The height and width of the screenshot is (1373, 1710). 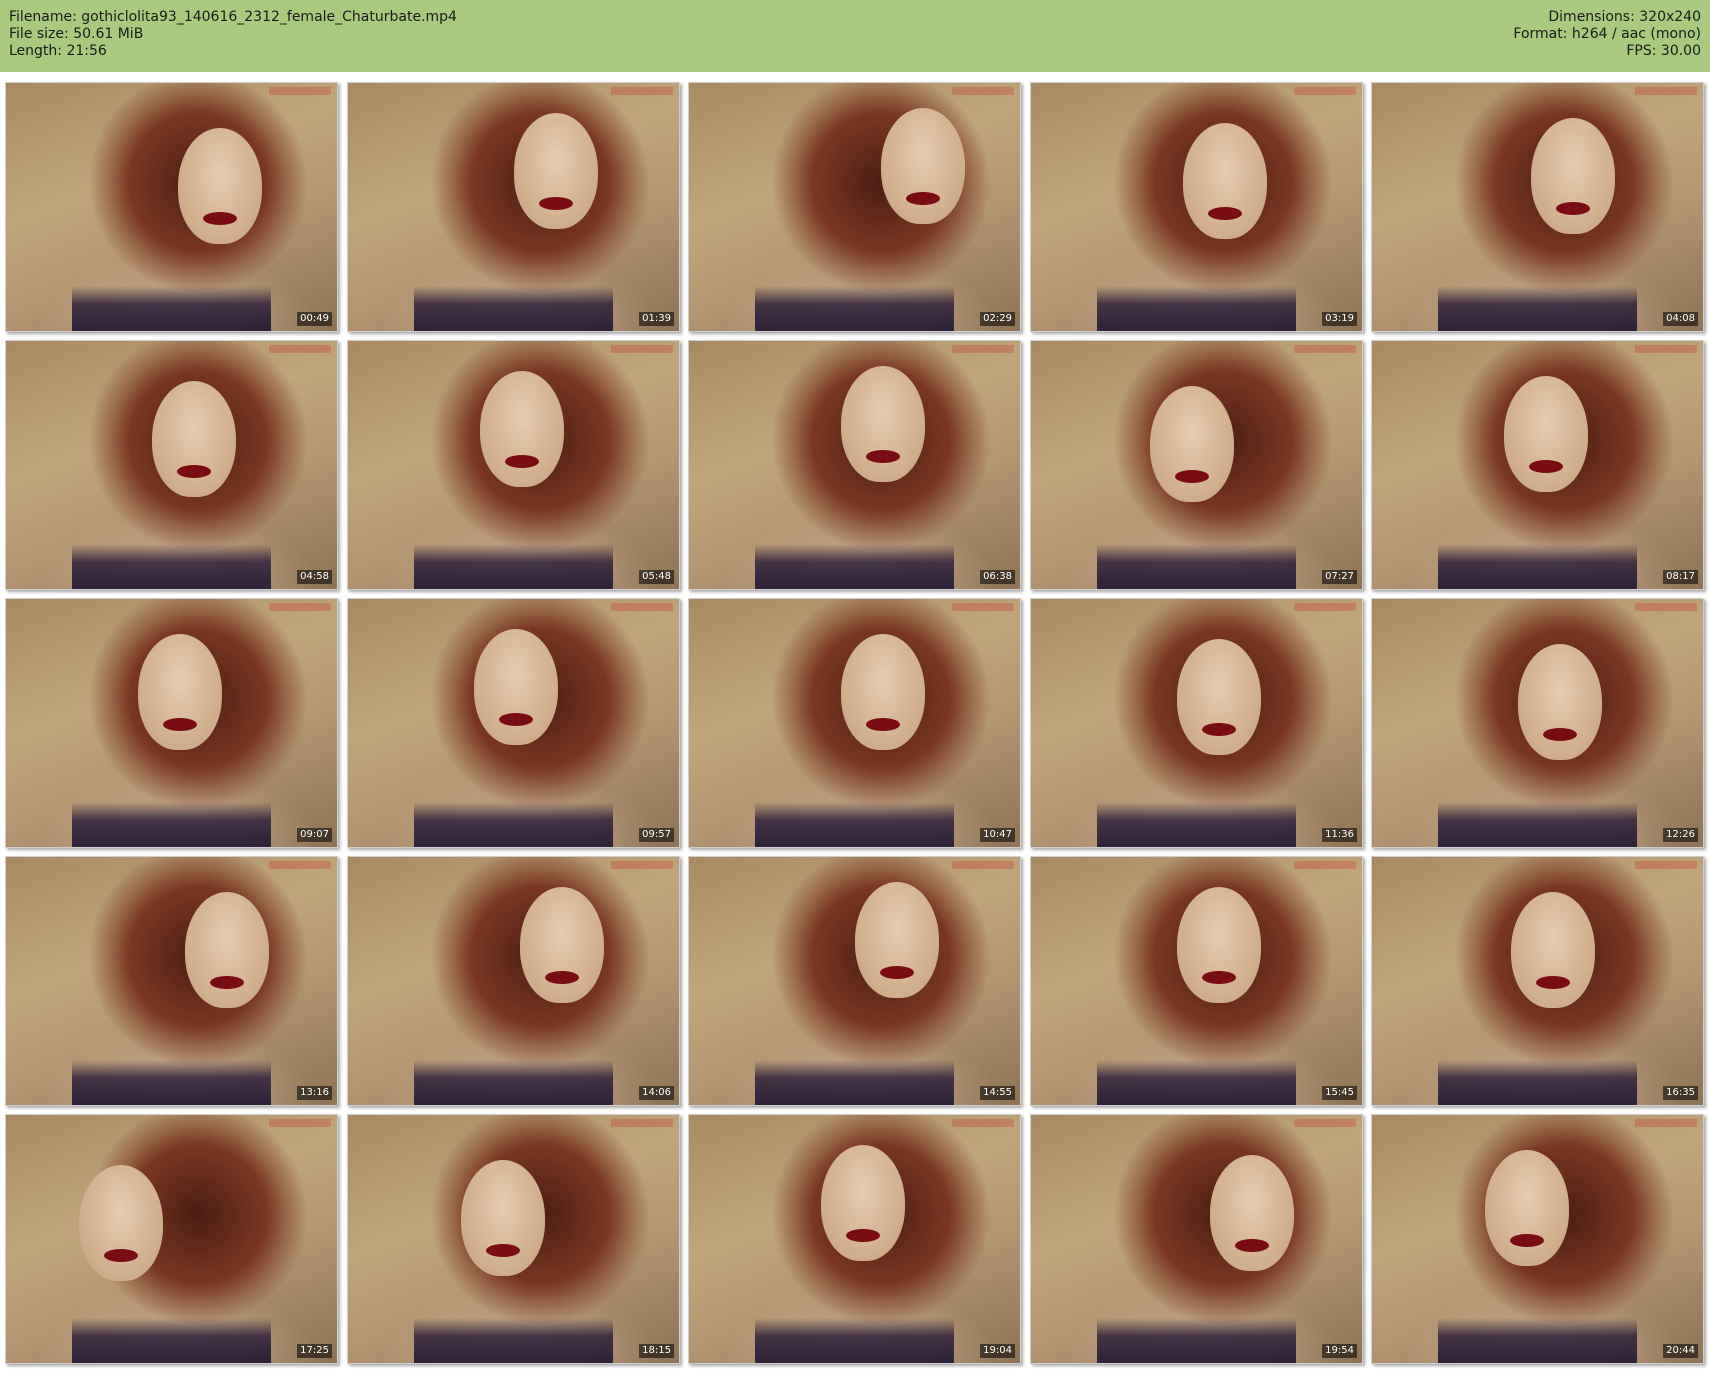 I want to click on thumbnail-frame: 16:35, so click(x=1537, y=981).